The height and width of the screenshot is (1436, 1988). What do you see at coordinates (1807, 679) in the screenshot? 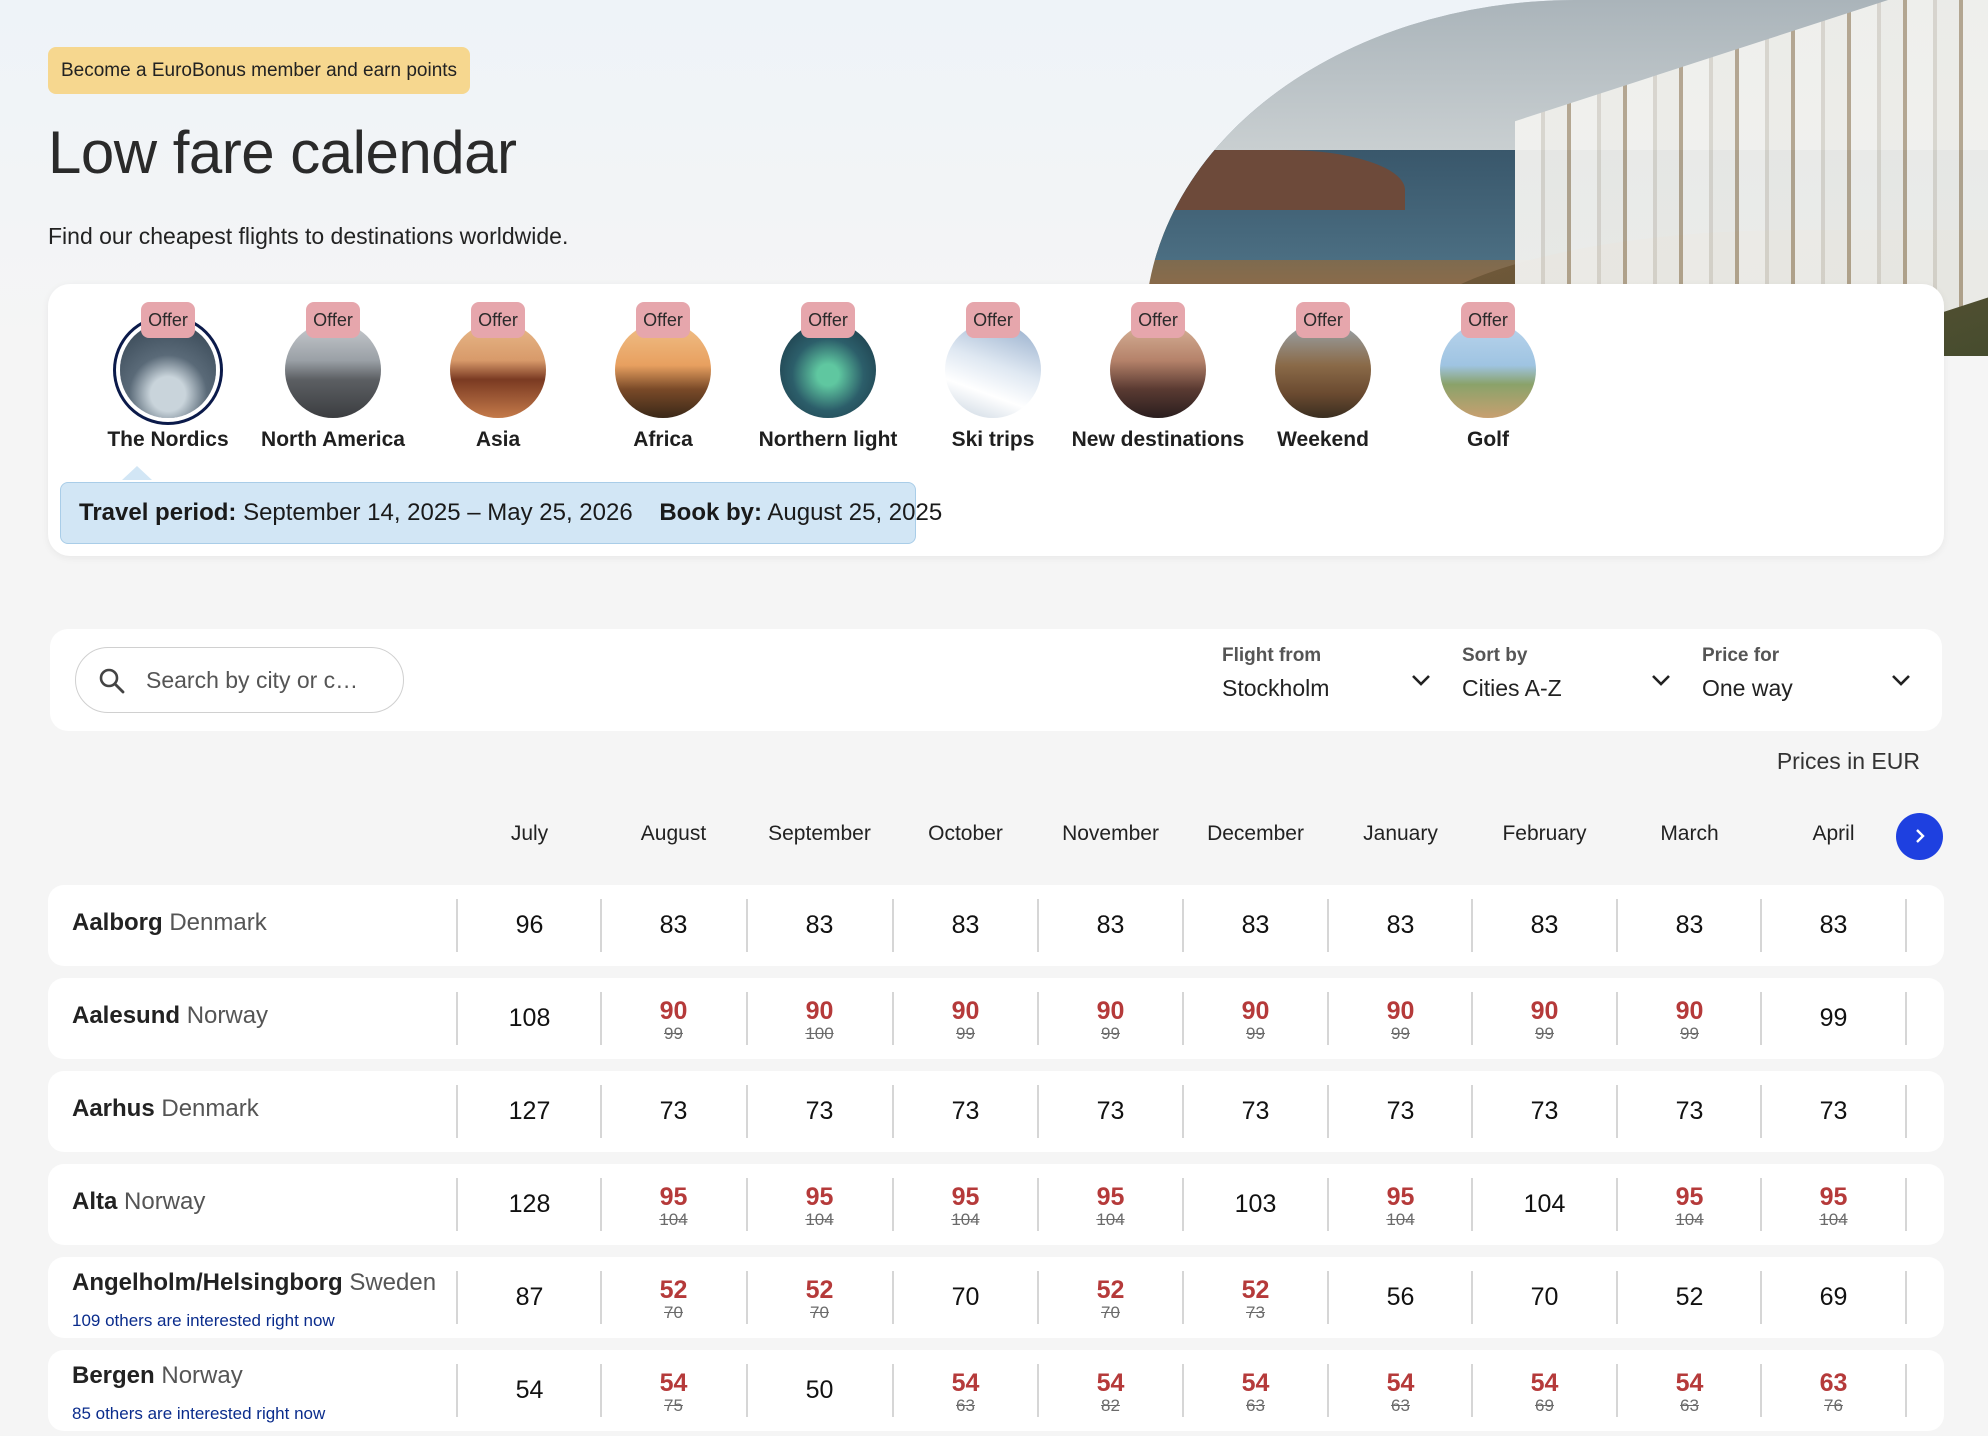
I see `price-for-dropdown: Price for One way` at bounding box center [1807, 679].